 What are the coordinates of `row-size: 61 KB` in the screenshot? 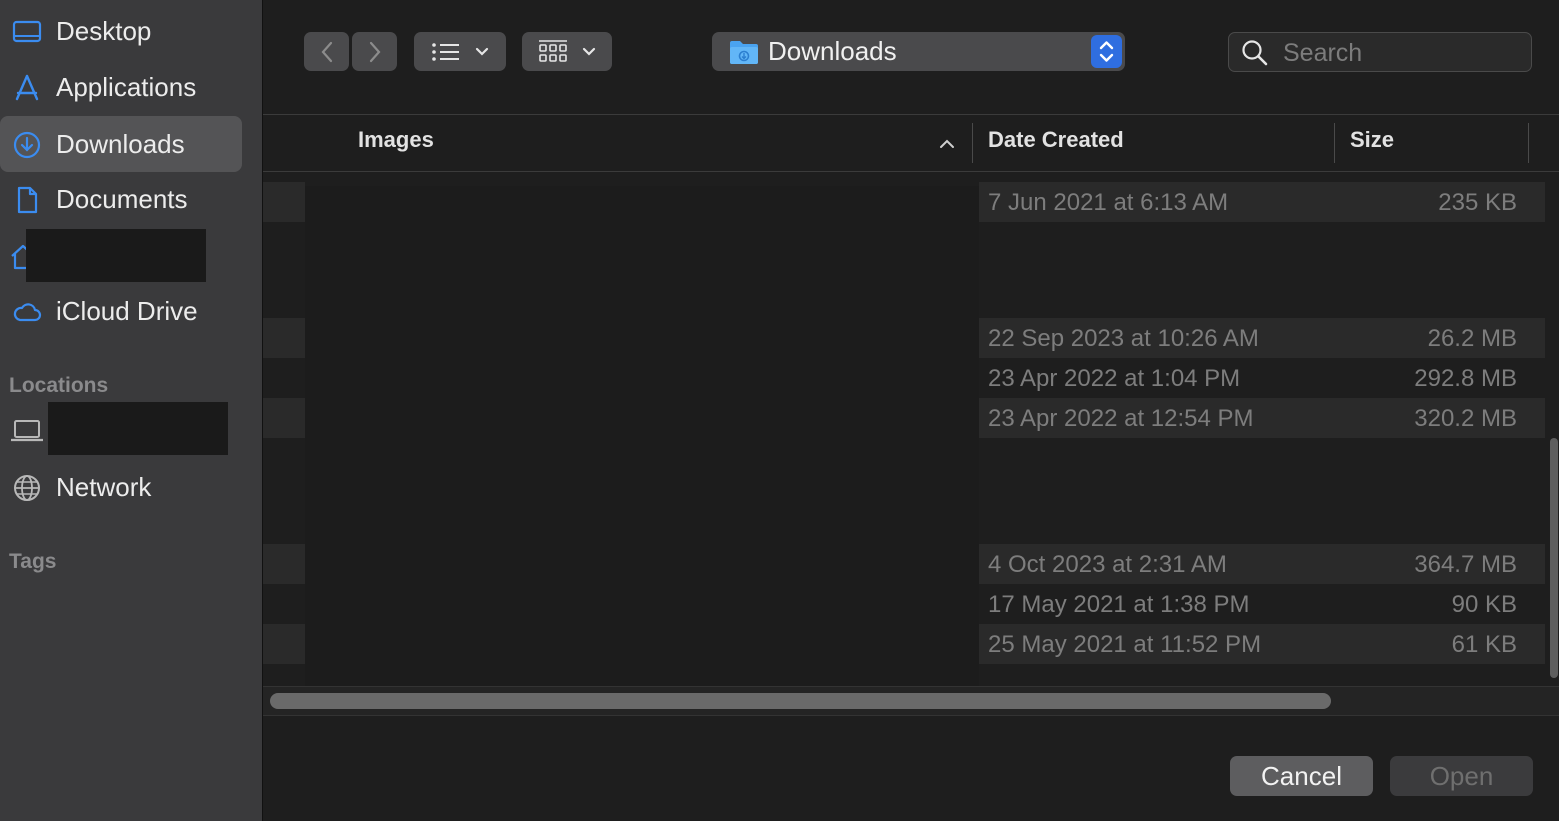 It's located at (1484, 644).